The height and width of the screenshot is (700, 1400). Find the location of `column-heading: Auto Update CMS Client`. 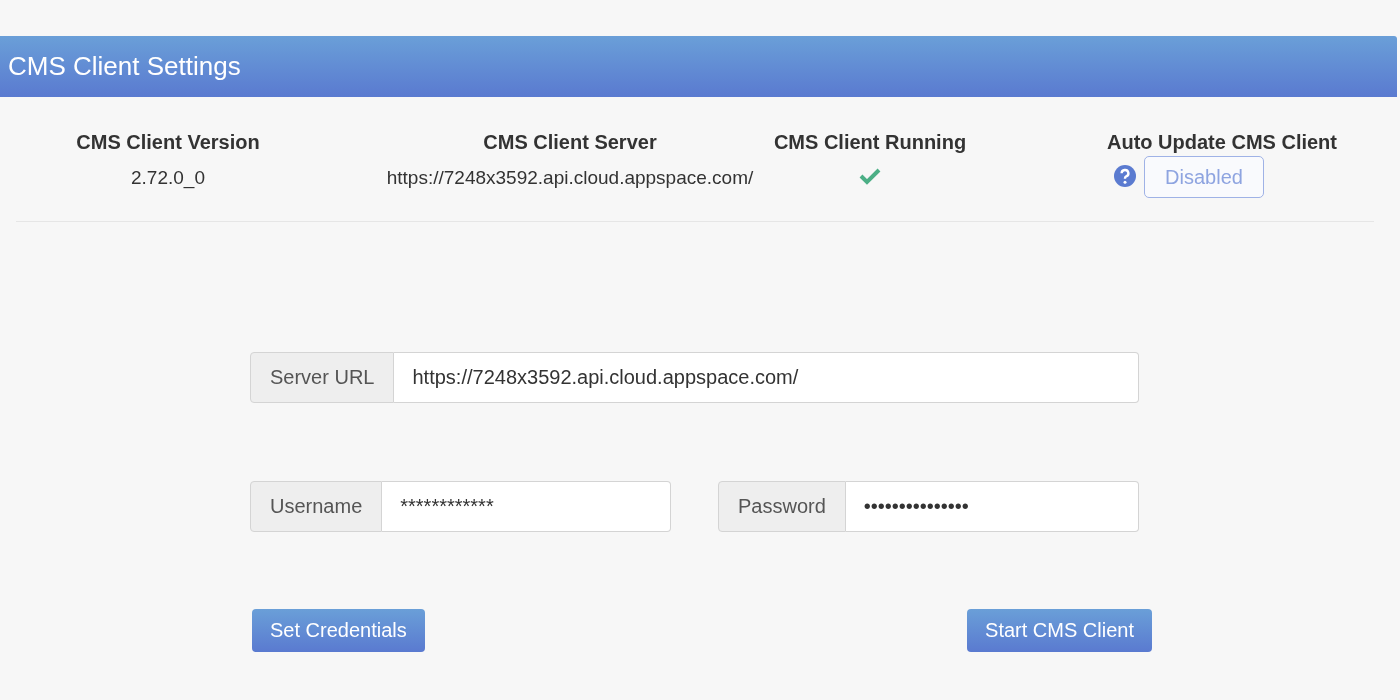

column-heading: Auto Update CMS Client is located at coordinates (1222, 142).